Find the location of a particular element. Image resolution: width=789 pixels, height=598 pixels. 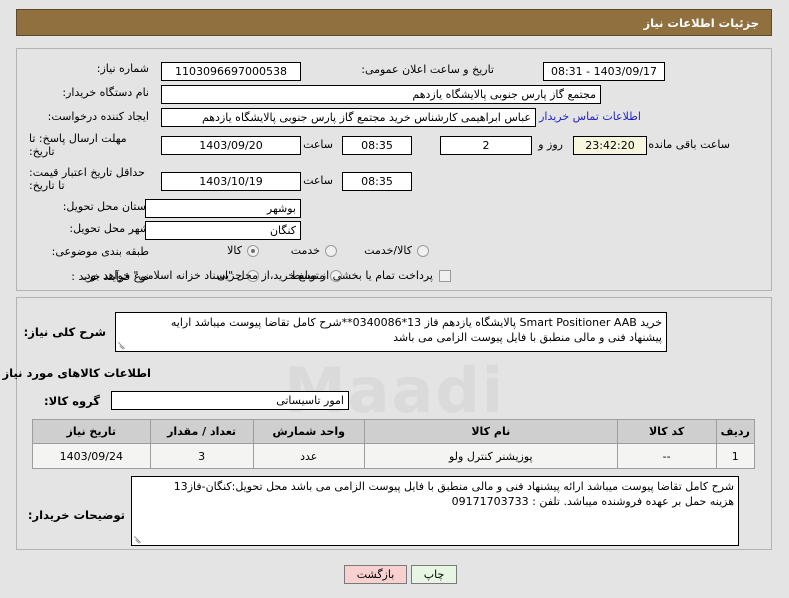

deadline-time-label: ساعت is located at coordinates (318, 144).